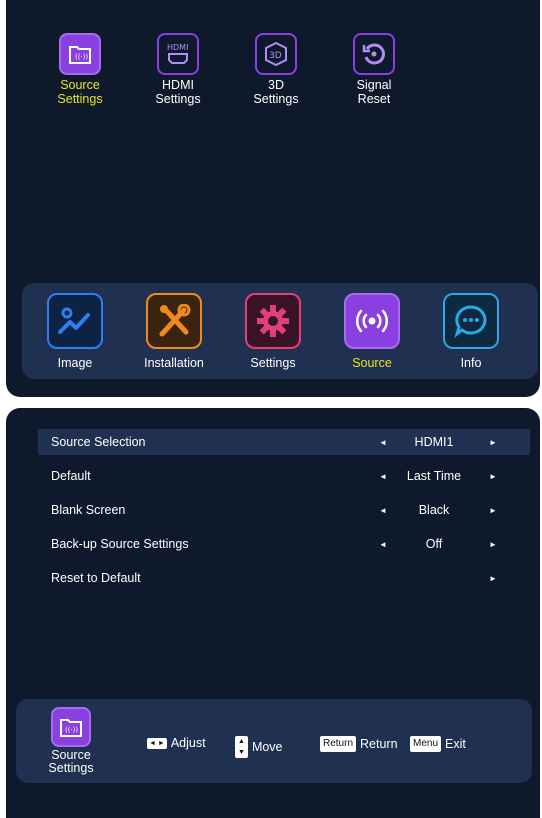 Image resolution: width=542 pixels, height=818 pixels. I want to click on submenu-signal-reset: Signal Reset, so click(374, 69).